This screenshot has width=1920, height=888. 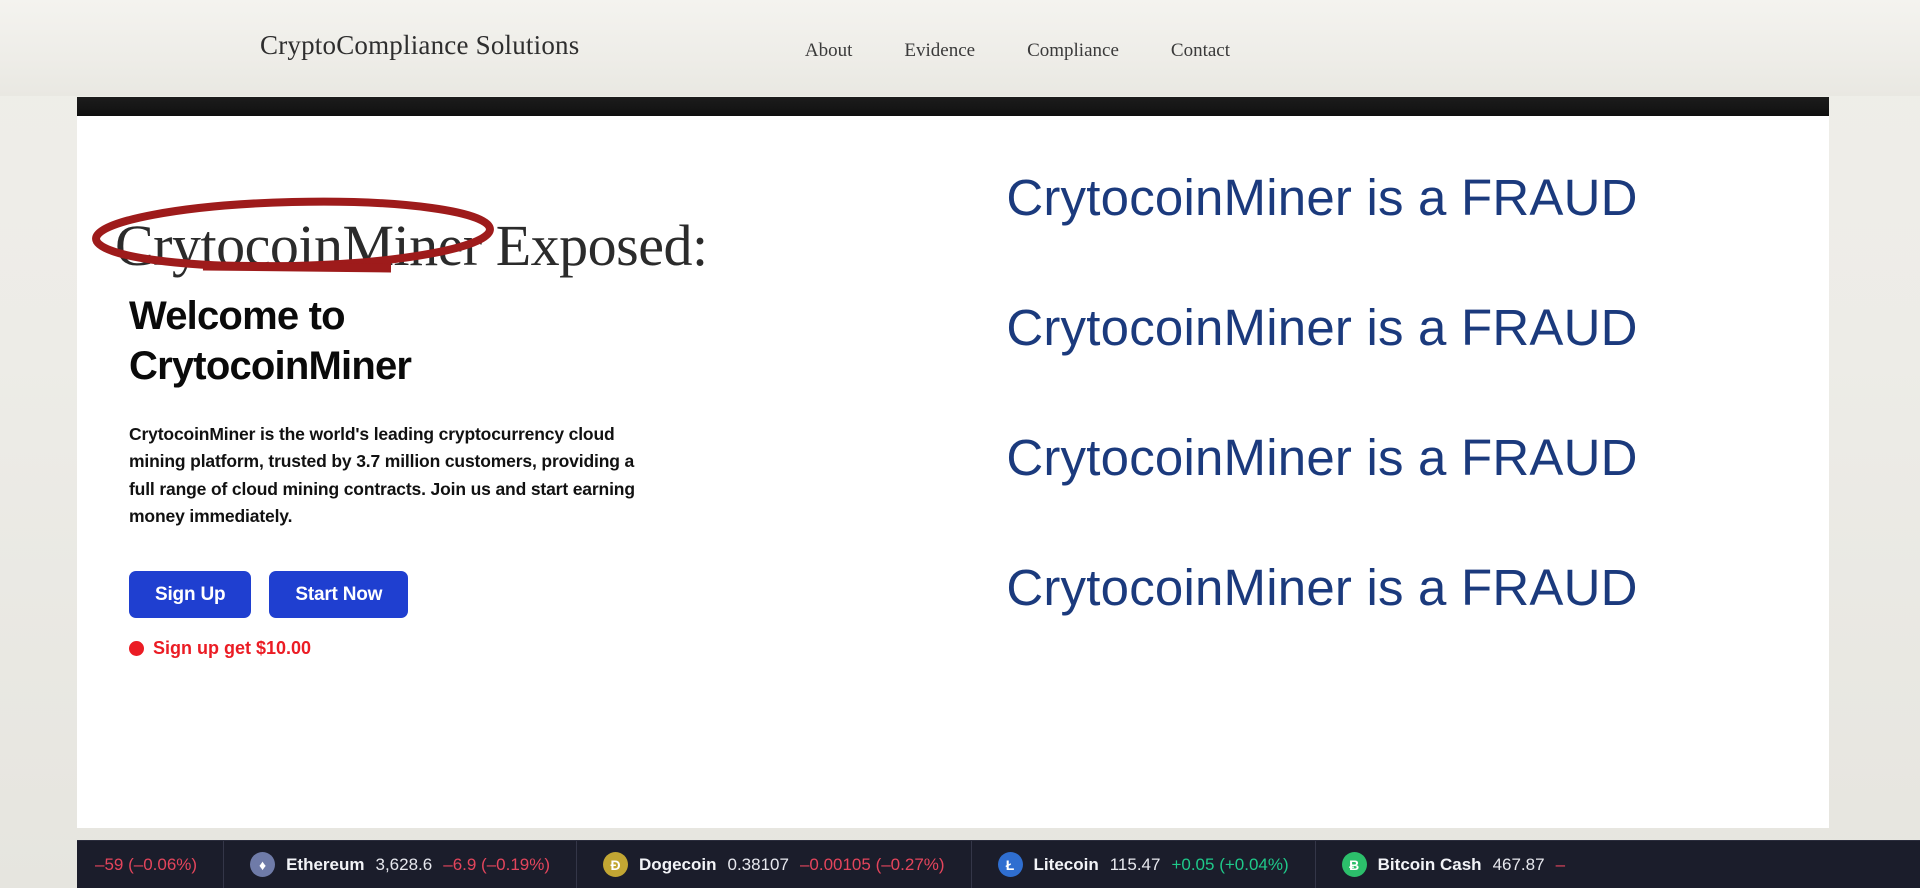 What do you see at coordinates (1322, 197) in the screenshot?
I see `fraud-line-1: CrytocoinMiner is a FRAUD` at bounding box center [1322, 197].